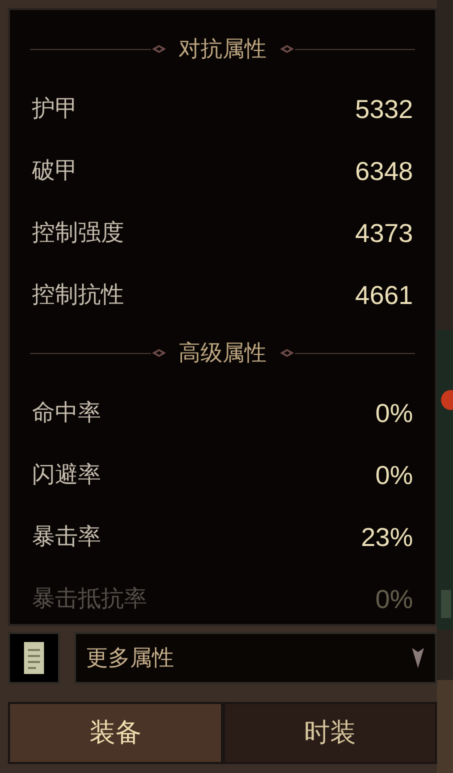  What do you see at coordinates (223, 354) in the screenshot?
I see `section-title: 高级属性` at bounding box center [223, 354].